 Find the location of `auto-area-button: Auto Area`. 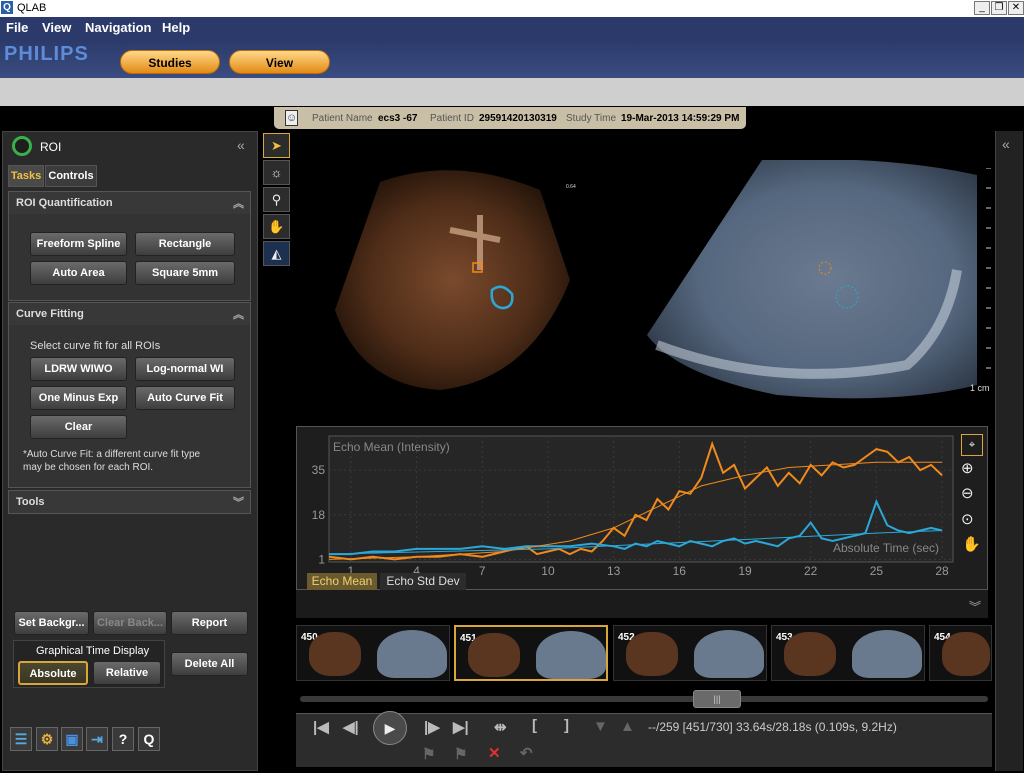

auto-area-button: Auto Area is located at coordinates (78, 273).